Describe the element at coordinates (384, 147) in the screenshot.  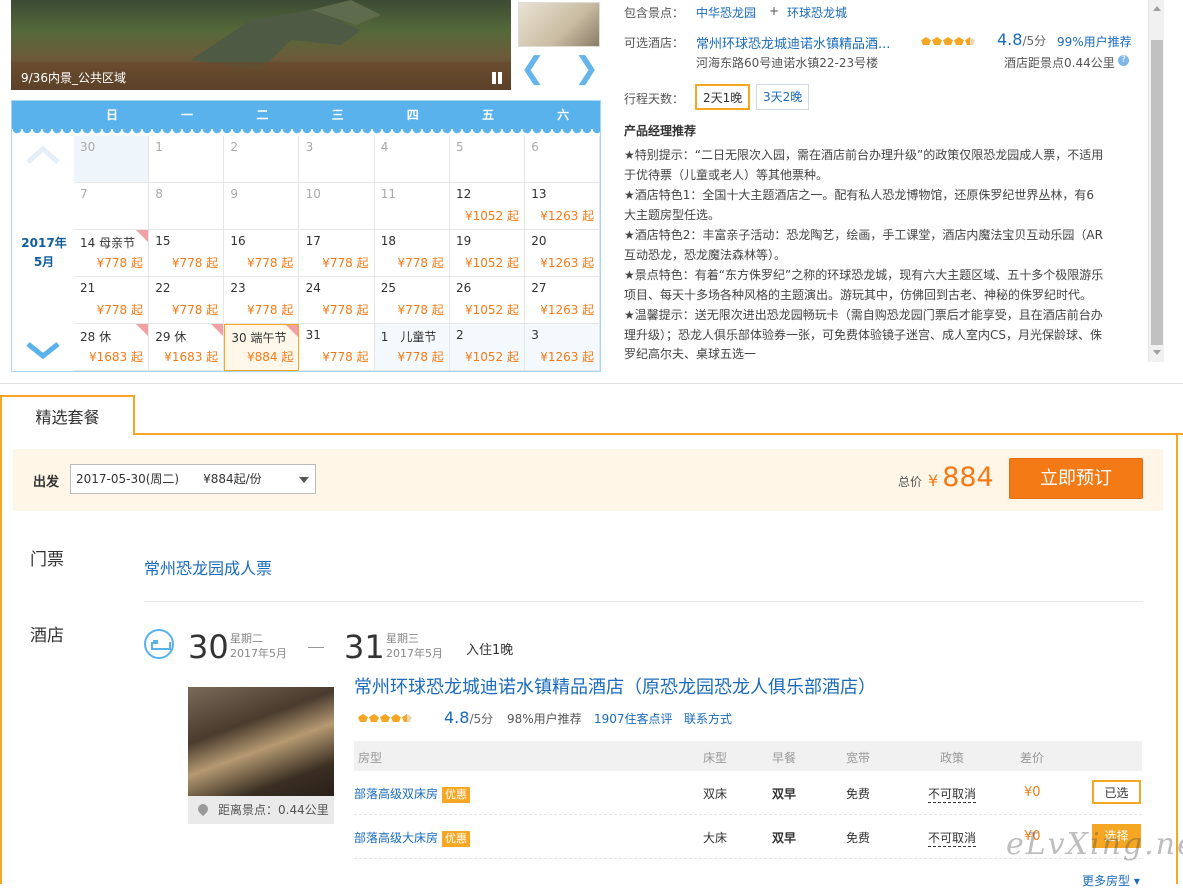
I see `calendar-day-label: 4` at that location.